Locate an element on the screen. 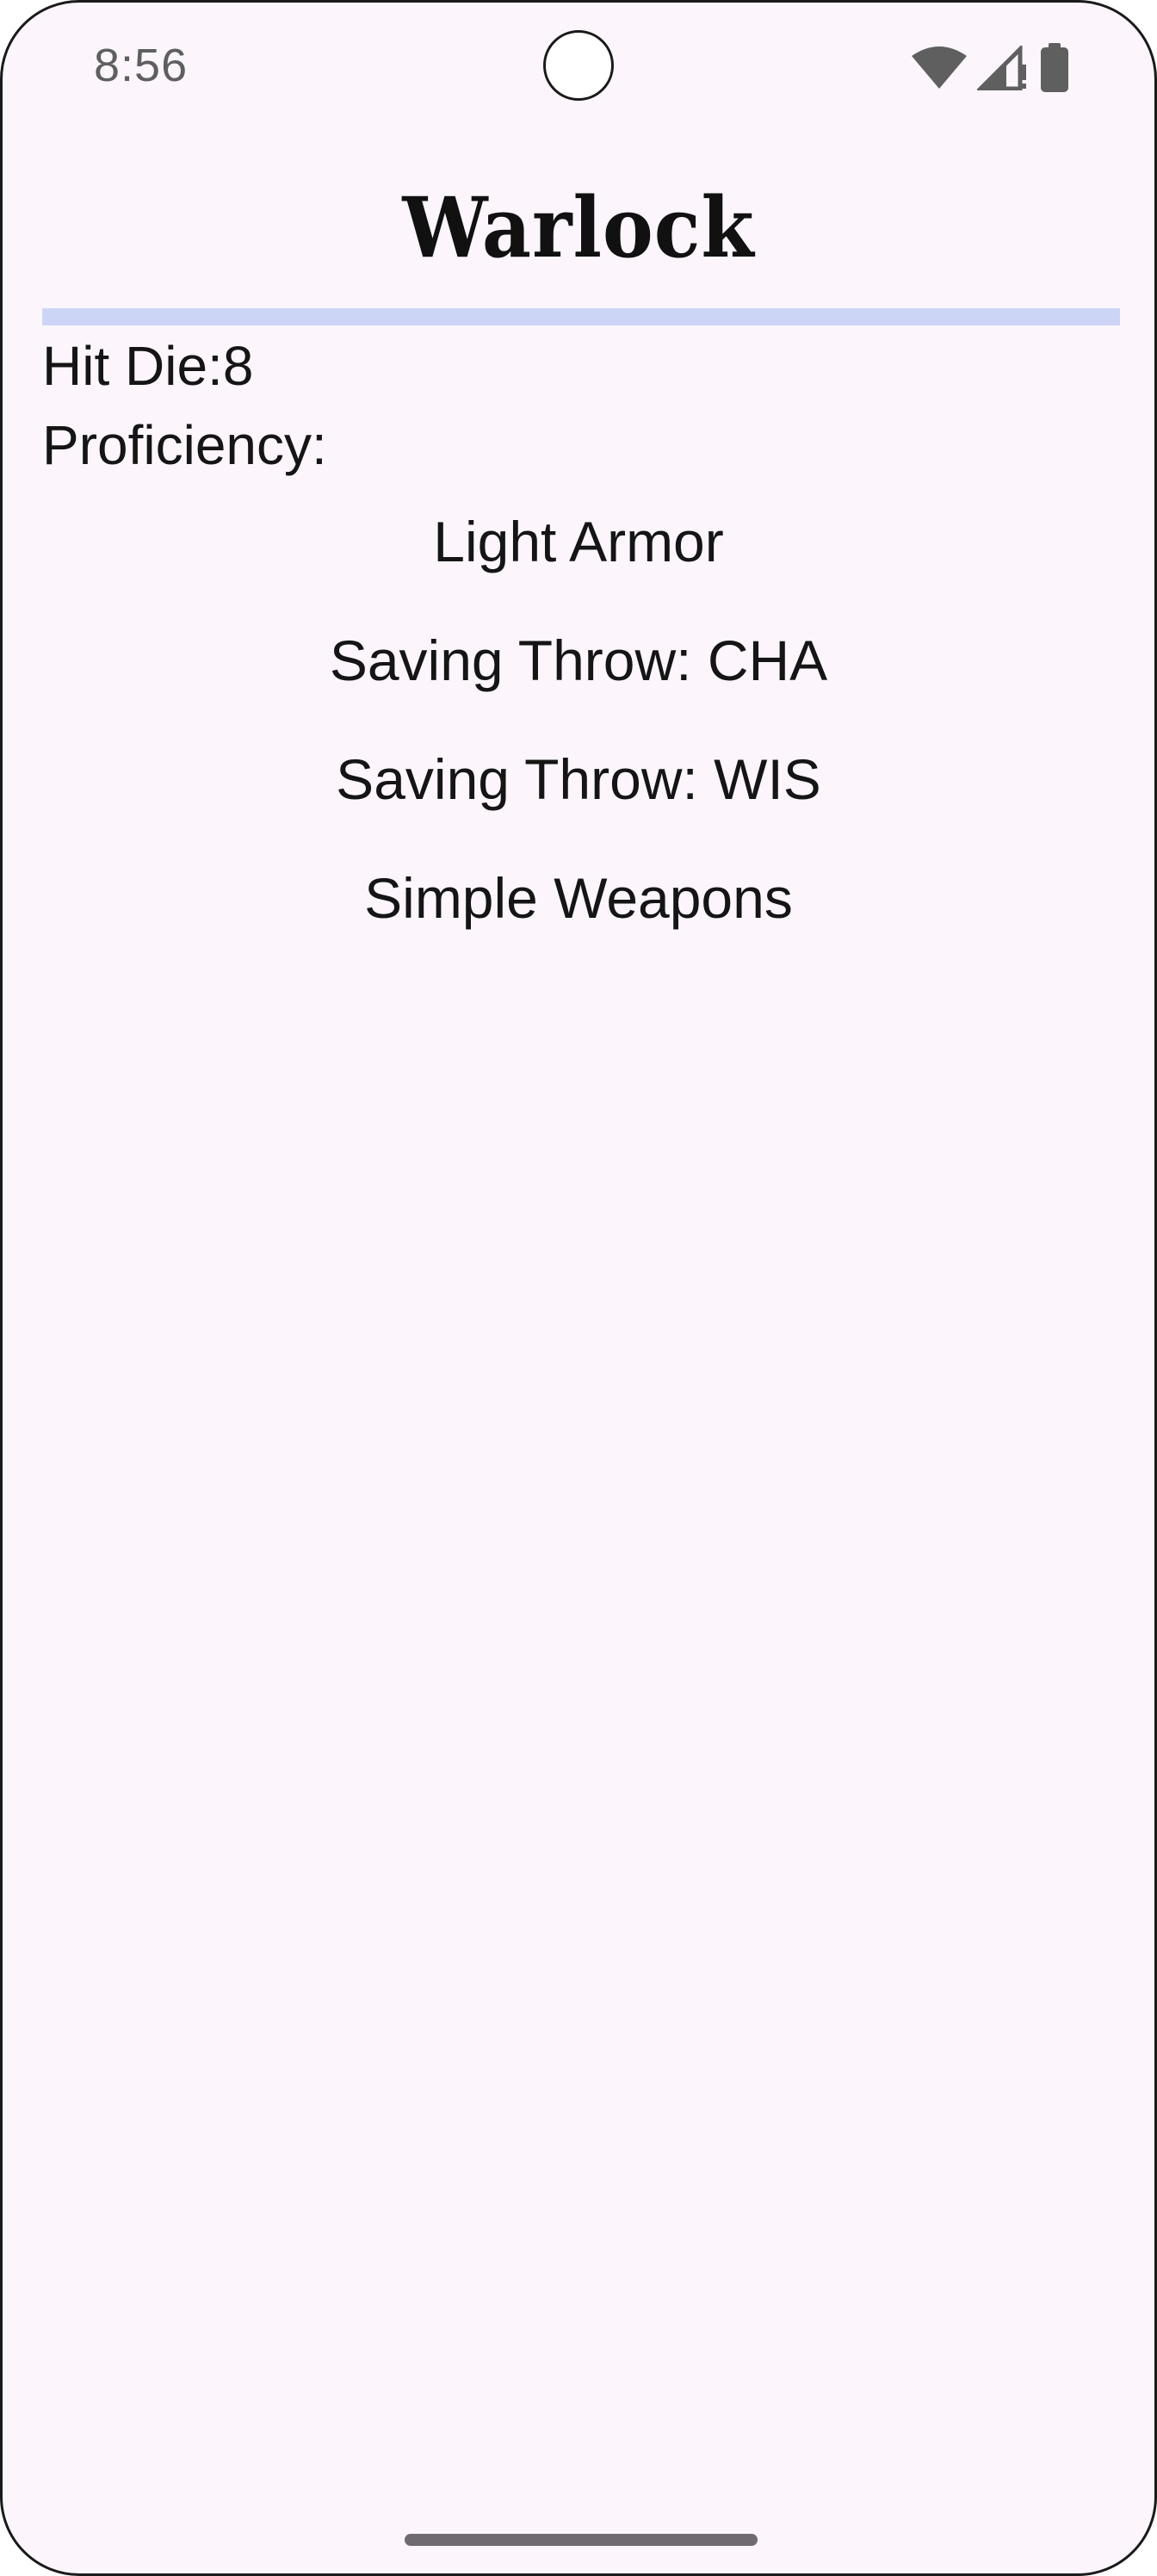 This screenshot has height=2576, width=1157. home-indicator is located at coordinates (581, 2540).